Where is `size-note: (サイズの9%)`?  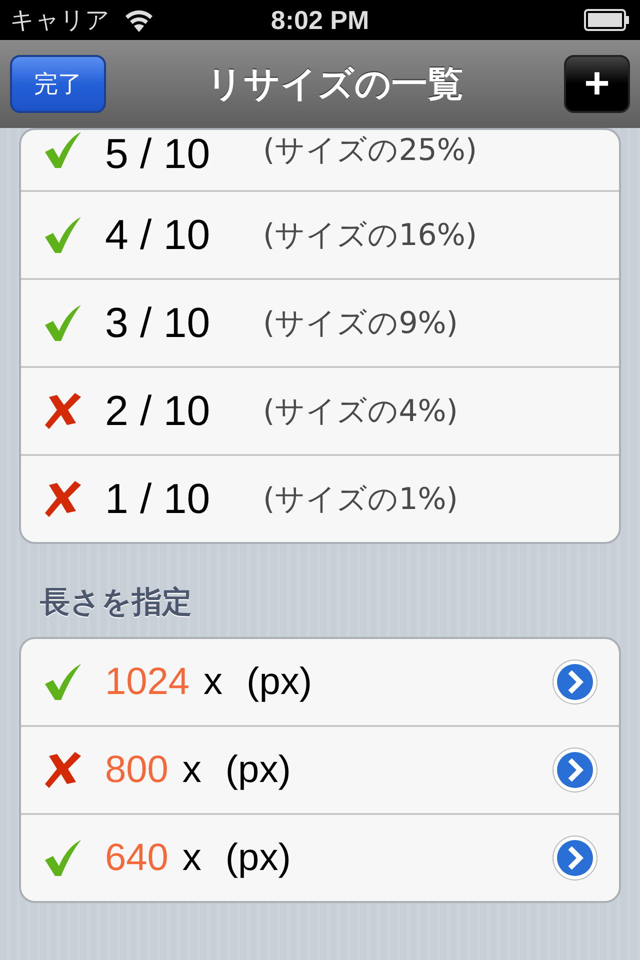
size-note: (サイズの9%) is located at coordinates (360, 323).